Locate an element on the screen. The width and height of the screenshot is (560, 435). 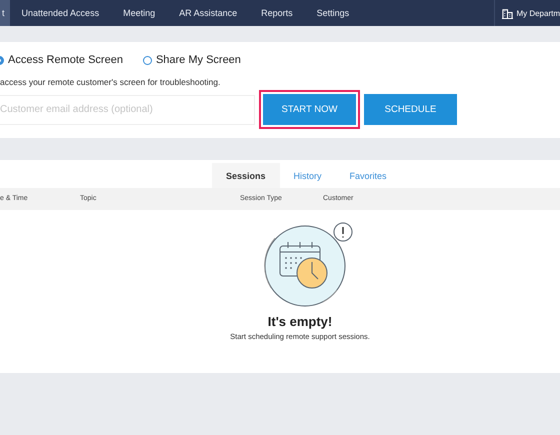
department-menu: My Departm is located at coordinates (527, 13).